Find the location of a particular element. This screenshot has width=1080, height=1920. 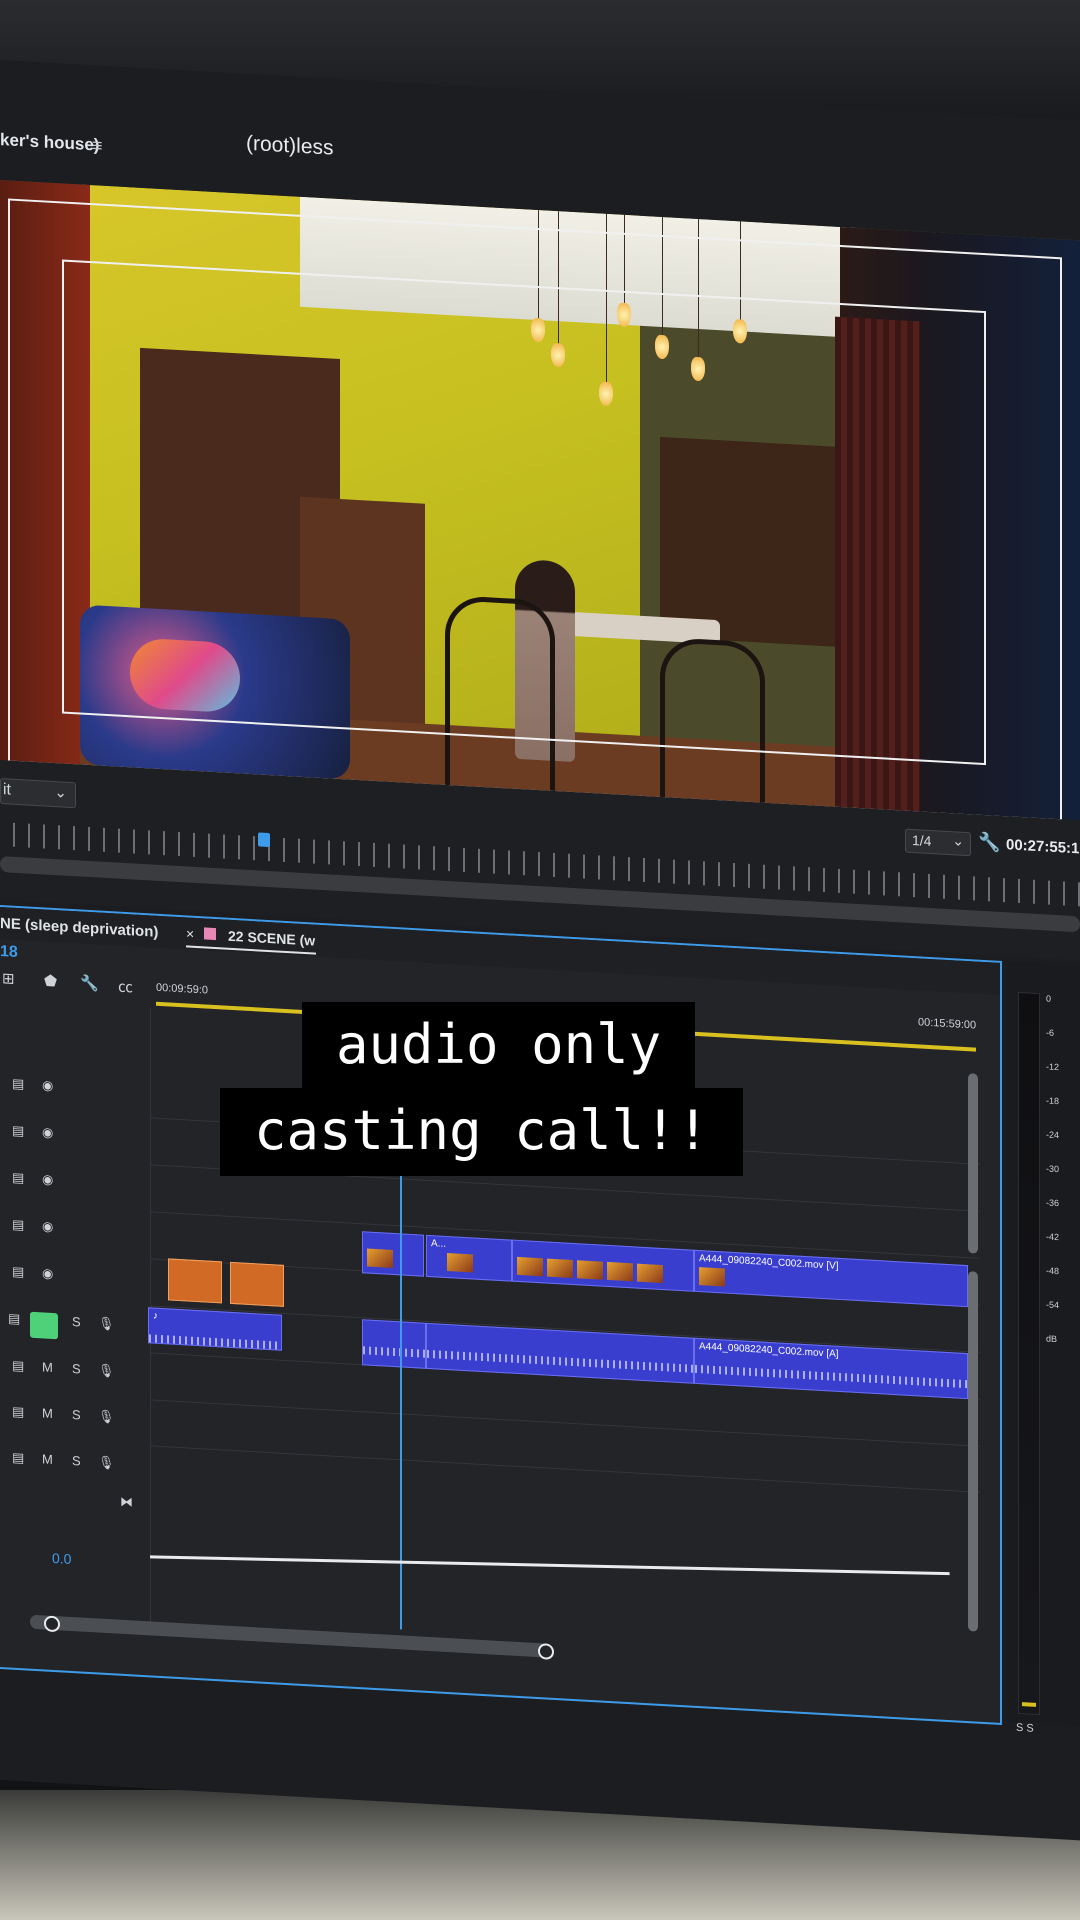

video-clip-a444-v: A444_09082240_C002.mov [V] is located at coordinates (831, 1278).